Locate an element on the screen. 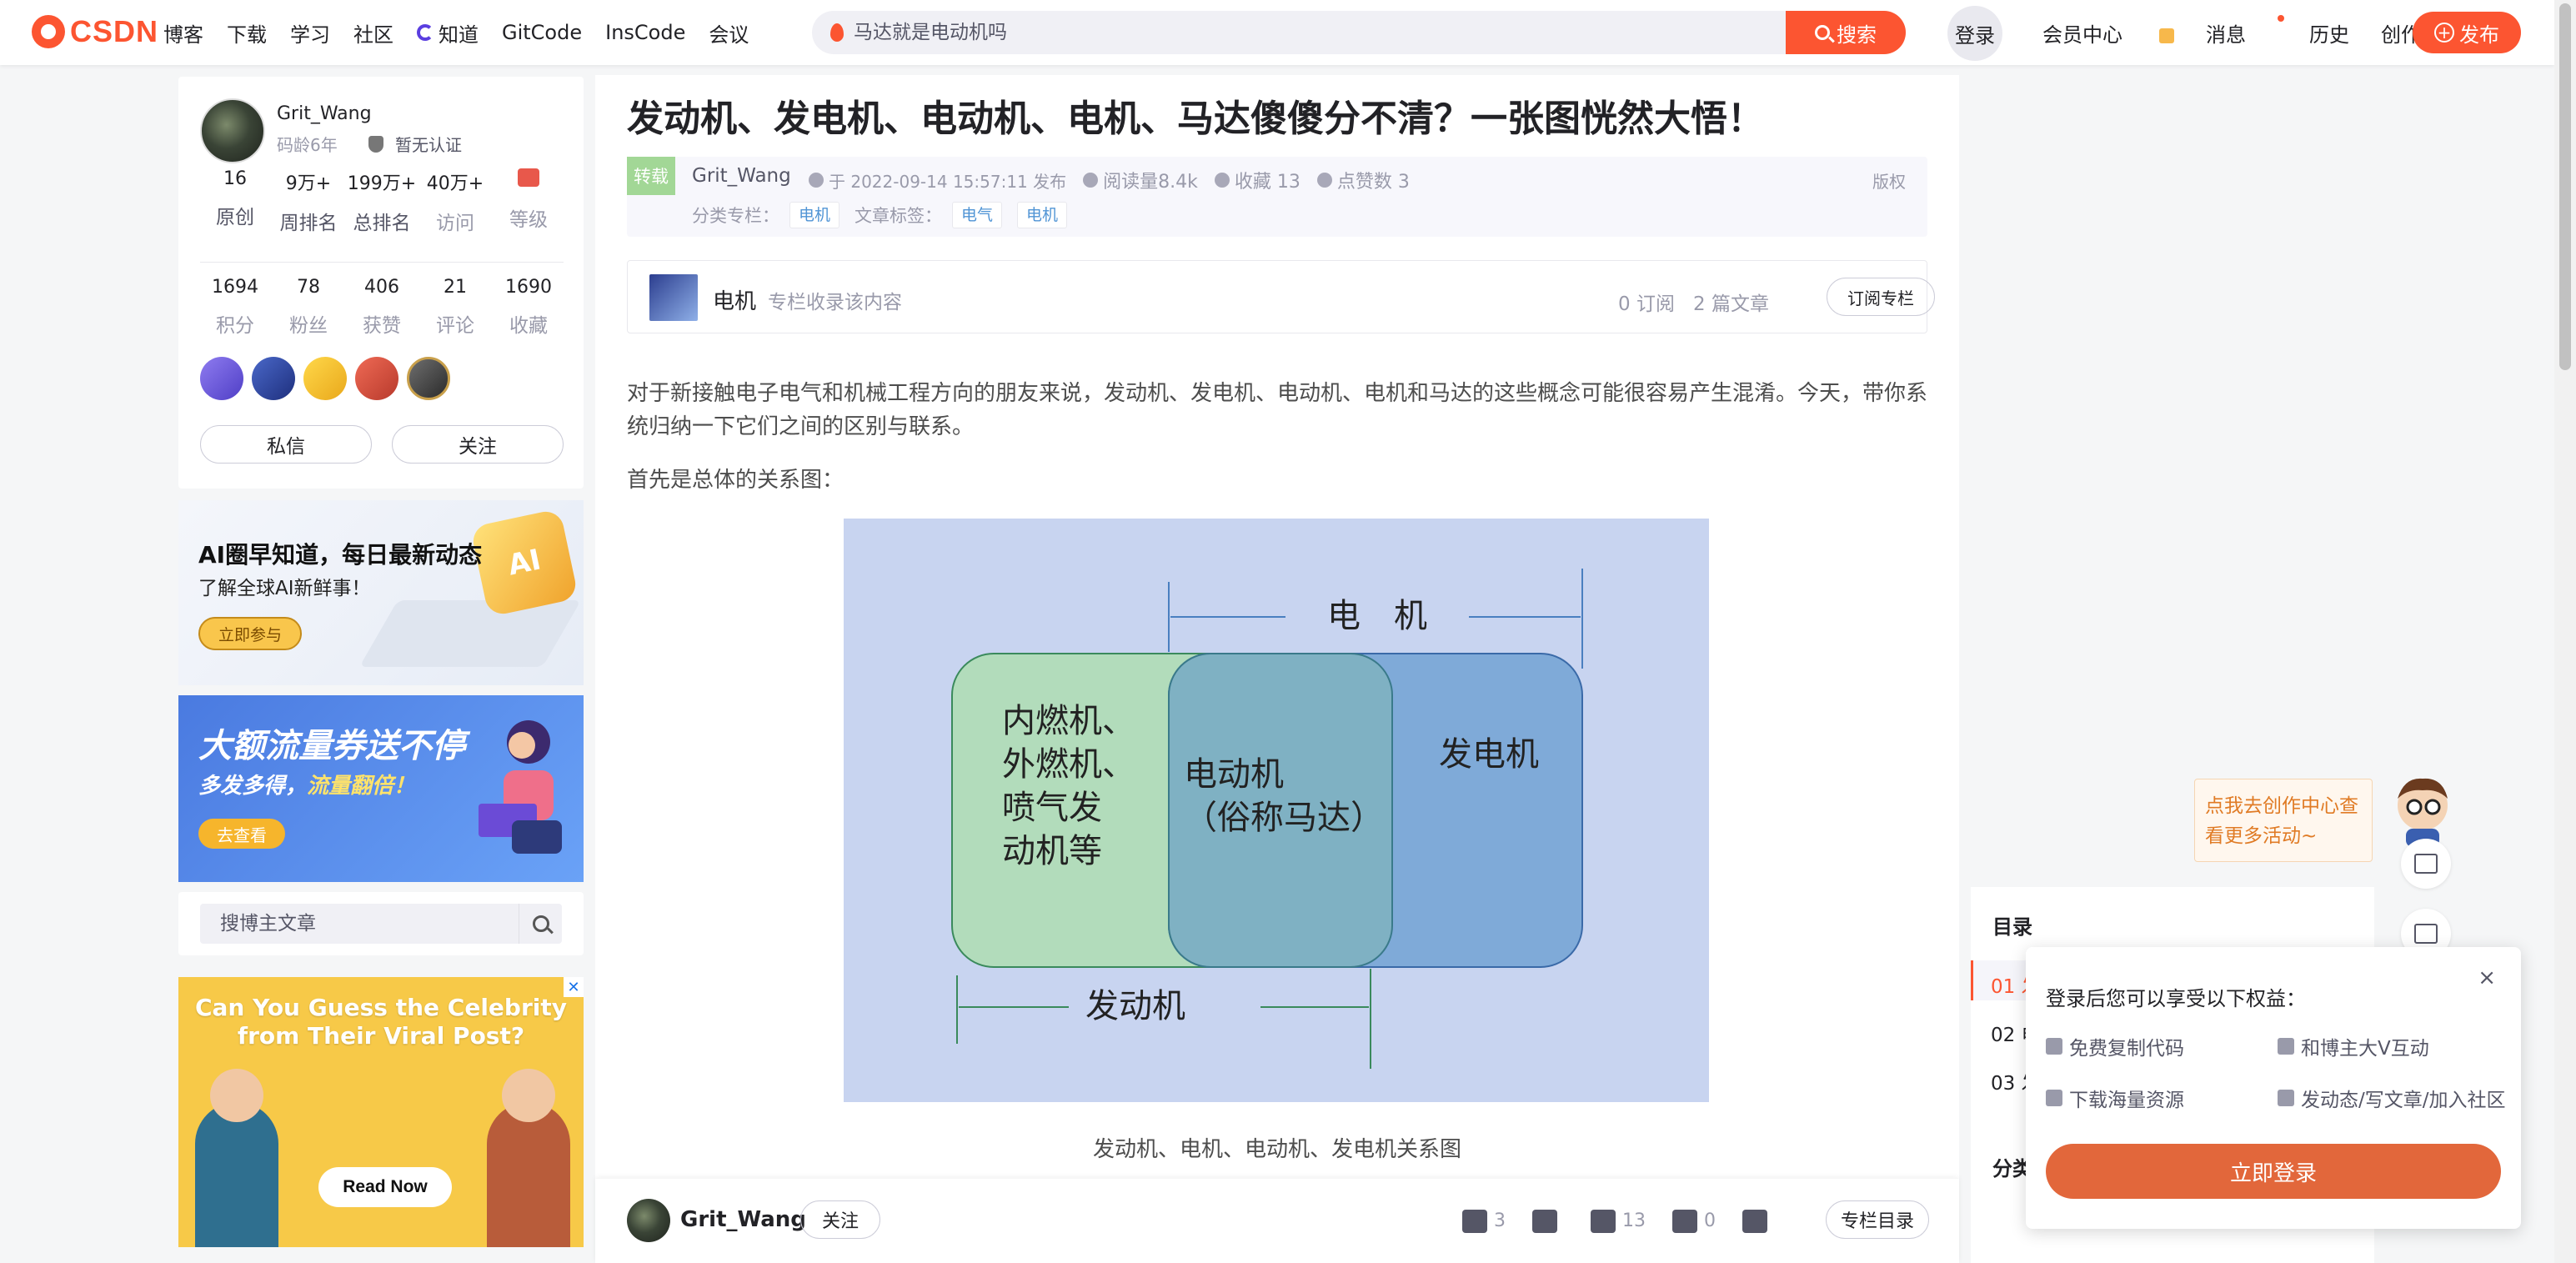 This screenshot has height=1263, width=2576. hot-flame-icon is located at coordinates (837, 32).